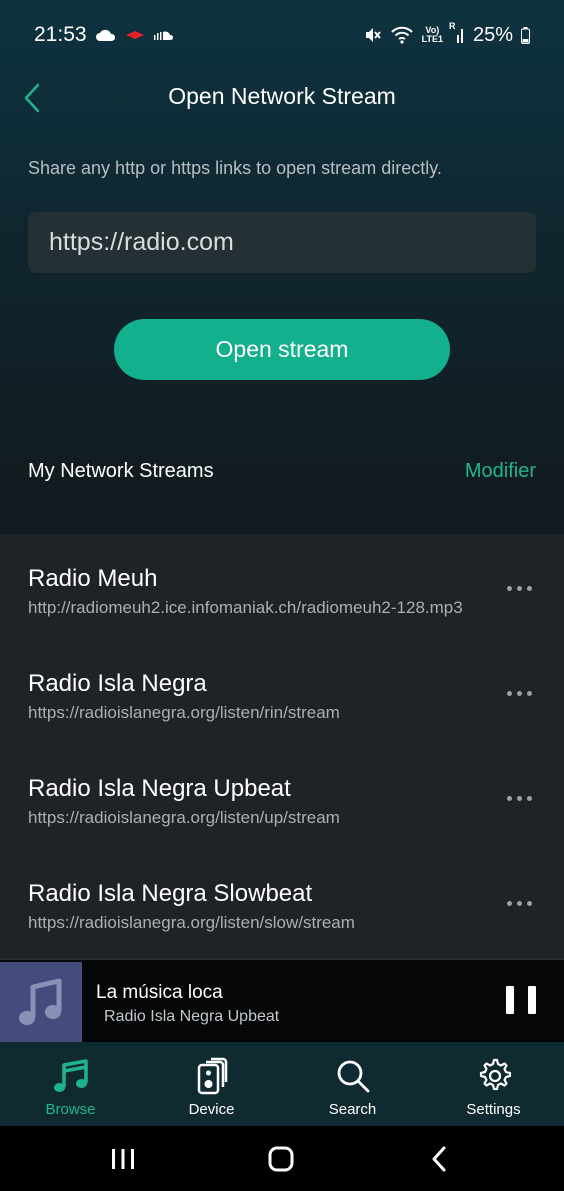 This screenshot has width=564, height=1191. Describe the element at coordinates (402, 35) in the screenshot. I see `wifi-icon` at that location.